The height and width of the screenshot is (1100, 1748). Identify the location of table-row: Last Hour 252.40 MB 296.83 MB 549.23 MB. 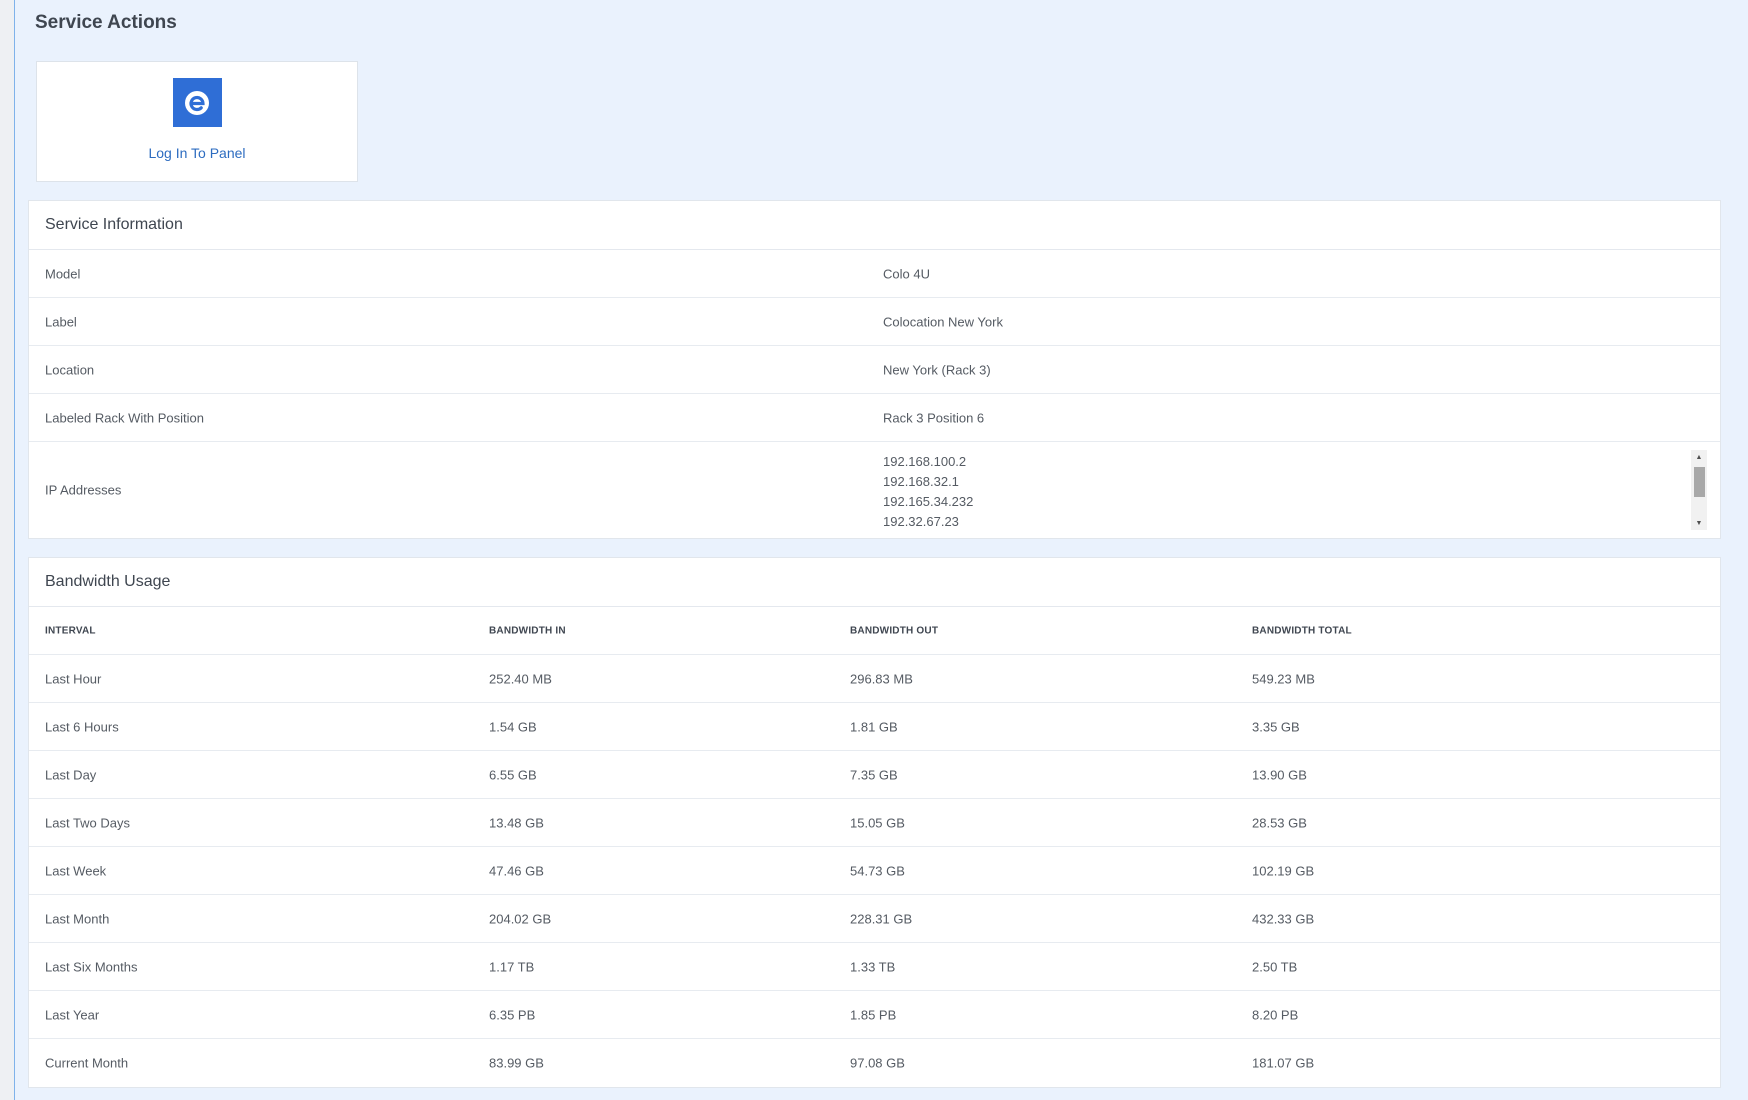
(874, 679).